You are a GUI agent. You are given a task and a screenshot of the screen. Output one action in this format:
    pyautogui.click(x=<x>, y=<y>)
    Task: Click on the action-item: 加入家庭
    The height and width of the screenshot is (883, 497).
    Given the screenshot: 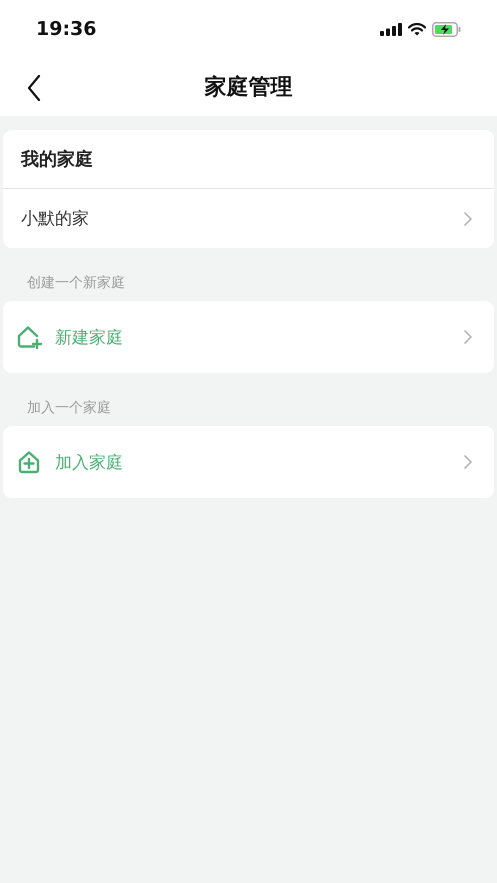 What is the action you would take?
    pyautogui.click(x=248, y=462)
    